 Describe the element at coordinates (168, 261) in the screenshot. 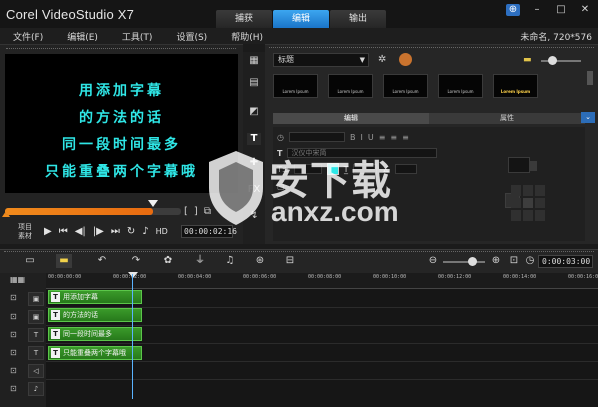

I see `smart-package-icon: ✿` at that location.